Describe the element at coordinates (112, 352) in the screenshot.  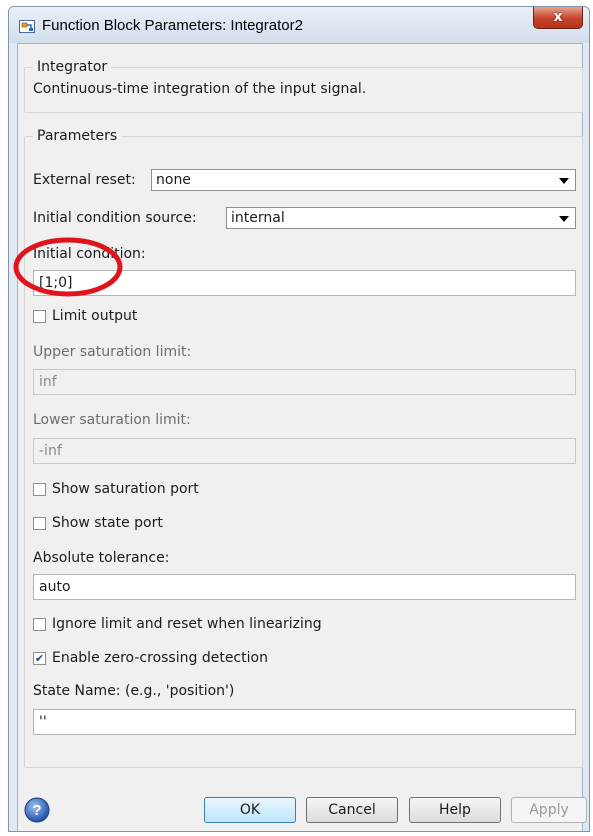
I see `upper-limit-label: Upper saturation limit:` at that location.